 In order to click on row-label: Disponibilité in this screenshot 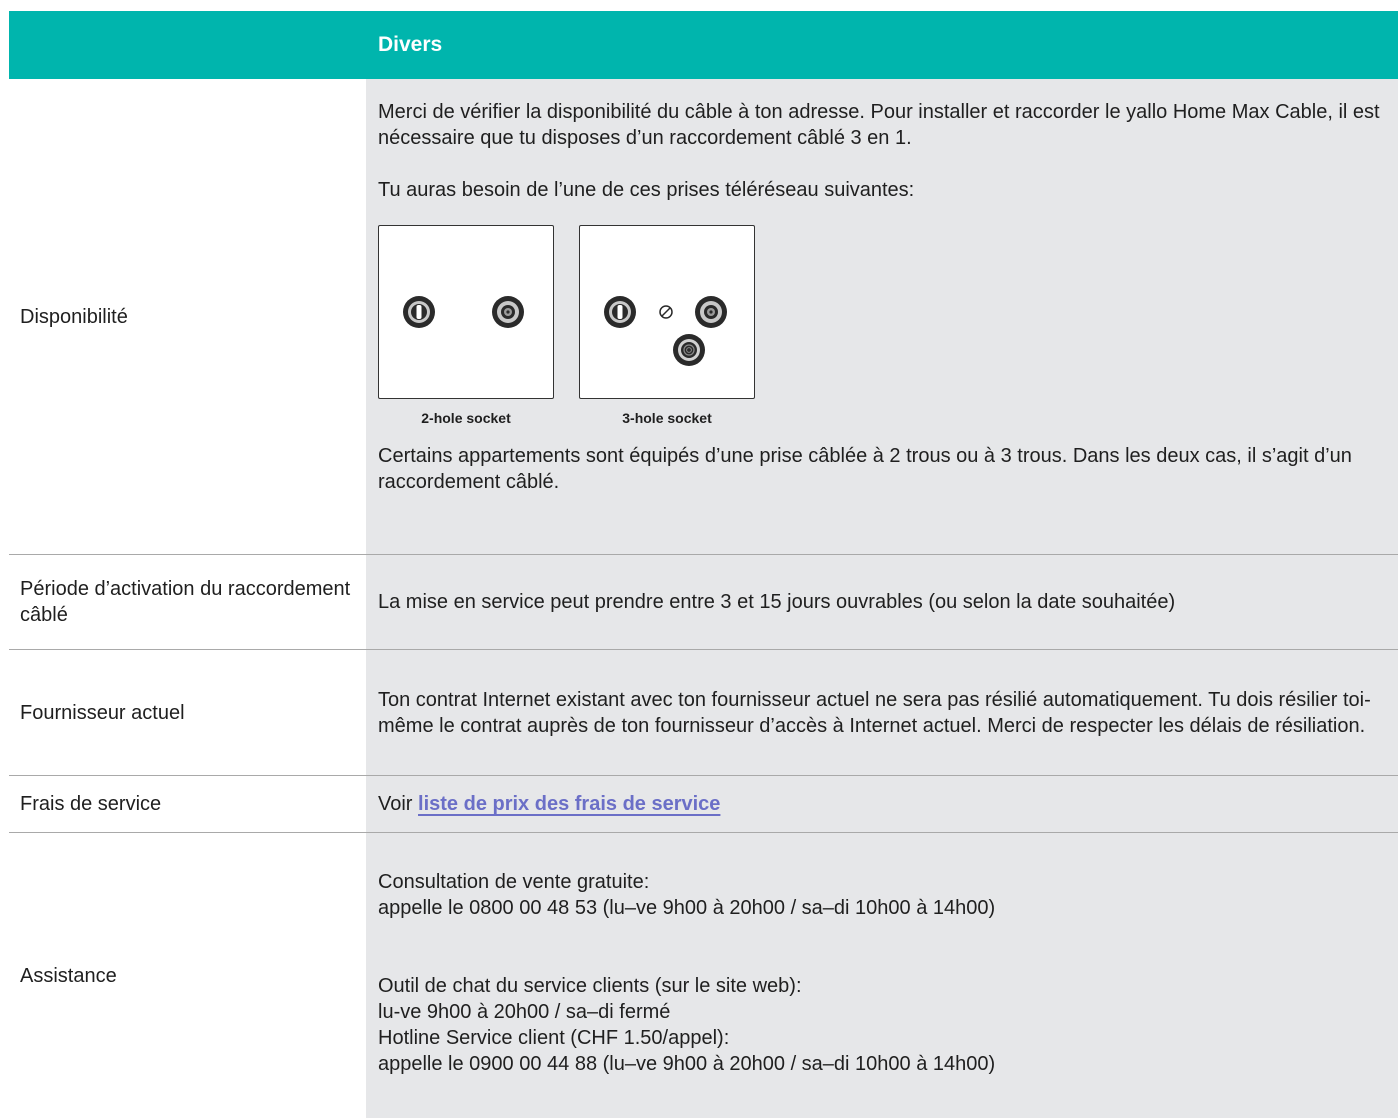, I will do `click(187, 316)`.